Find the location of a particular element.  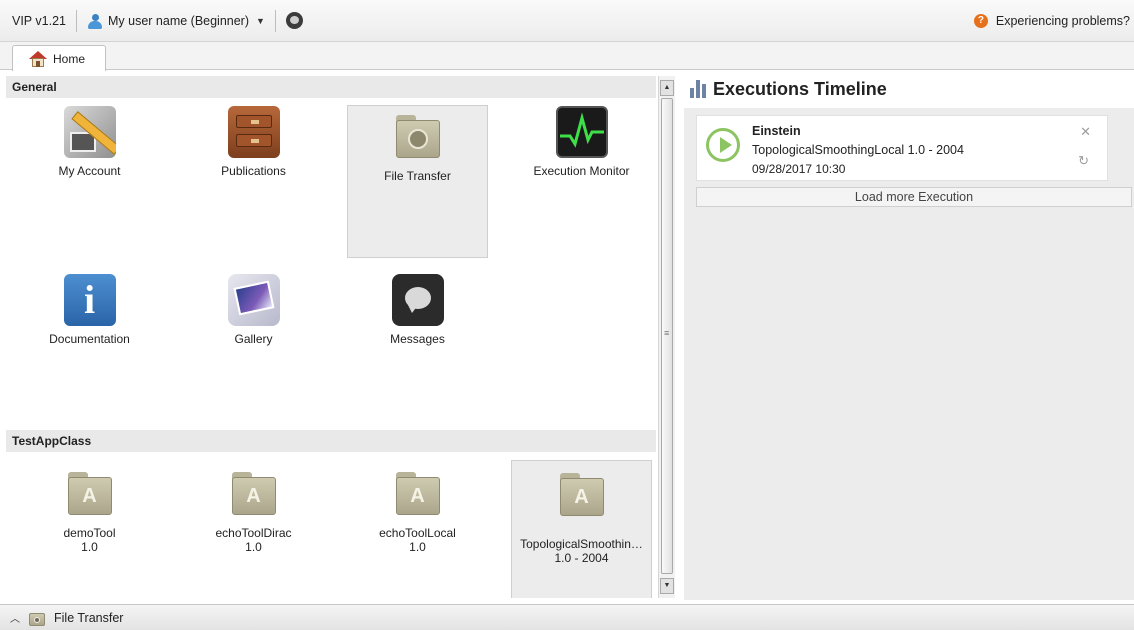

documentation-info-icon: i is located at coordinates (89, 300).